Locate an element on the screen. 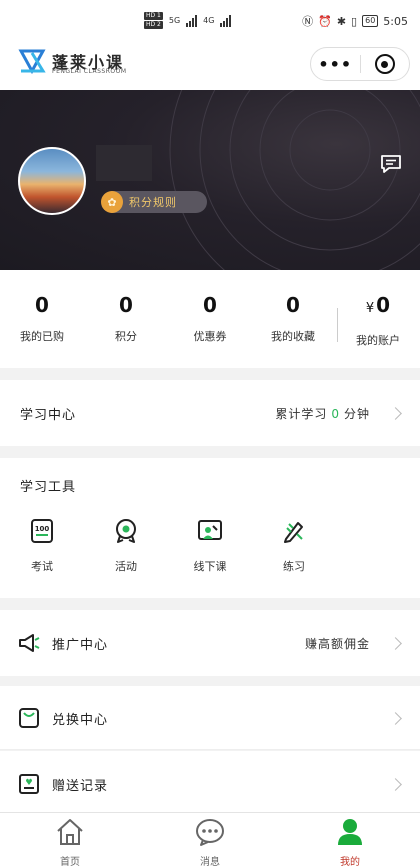 This screenshot has height=866, width=420. tab-home: 首页 is located at coordinates (70, 841).